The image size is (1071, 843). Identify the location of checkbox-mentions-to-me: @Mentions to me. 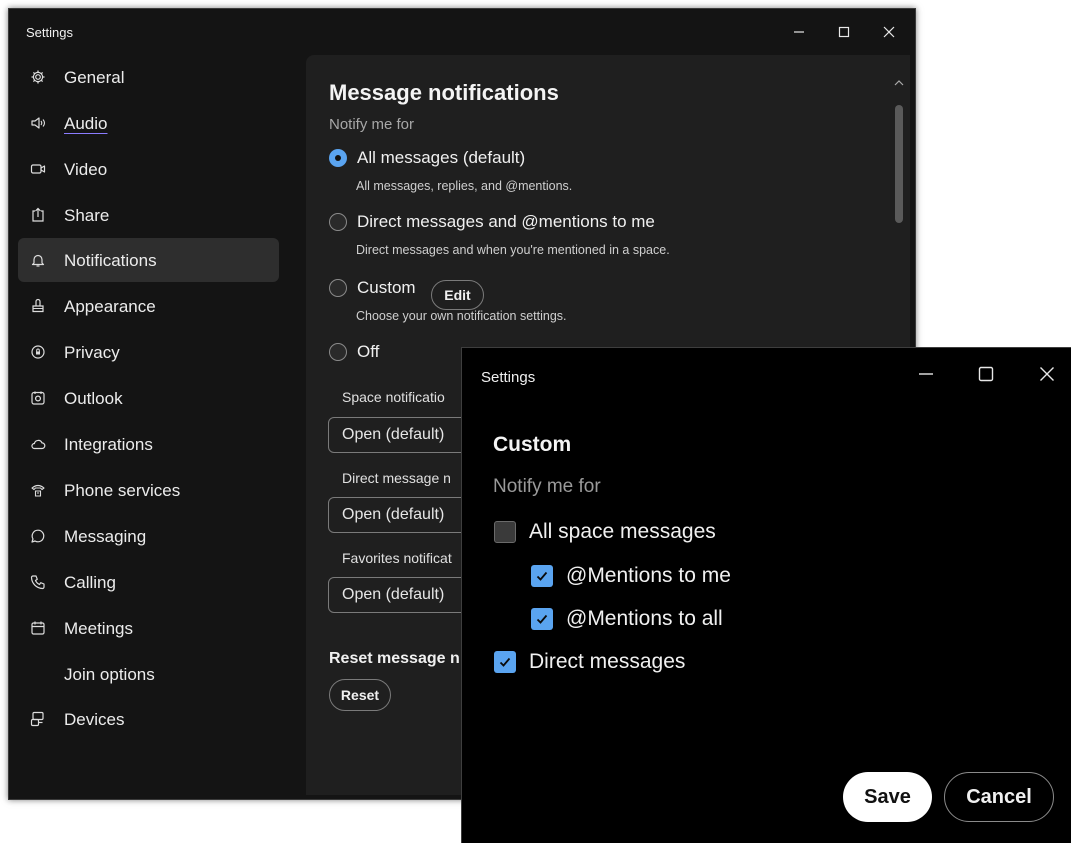
(631, 576).